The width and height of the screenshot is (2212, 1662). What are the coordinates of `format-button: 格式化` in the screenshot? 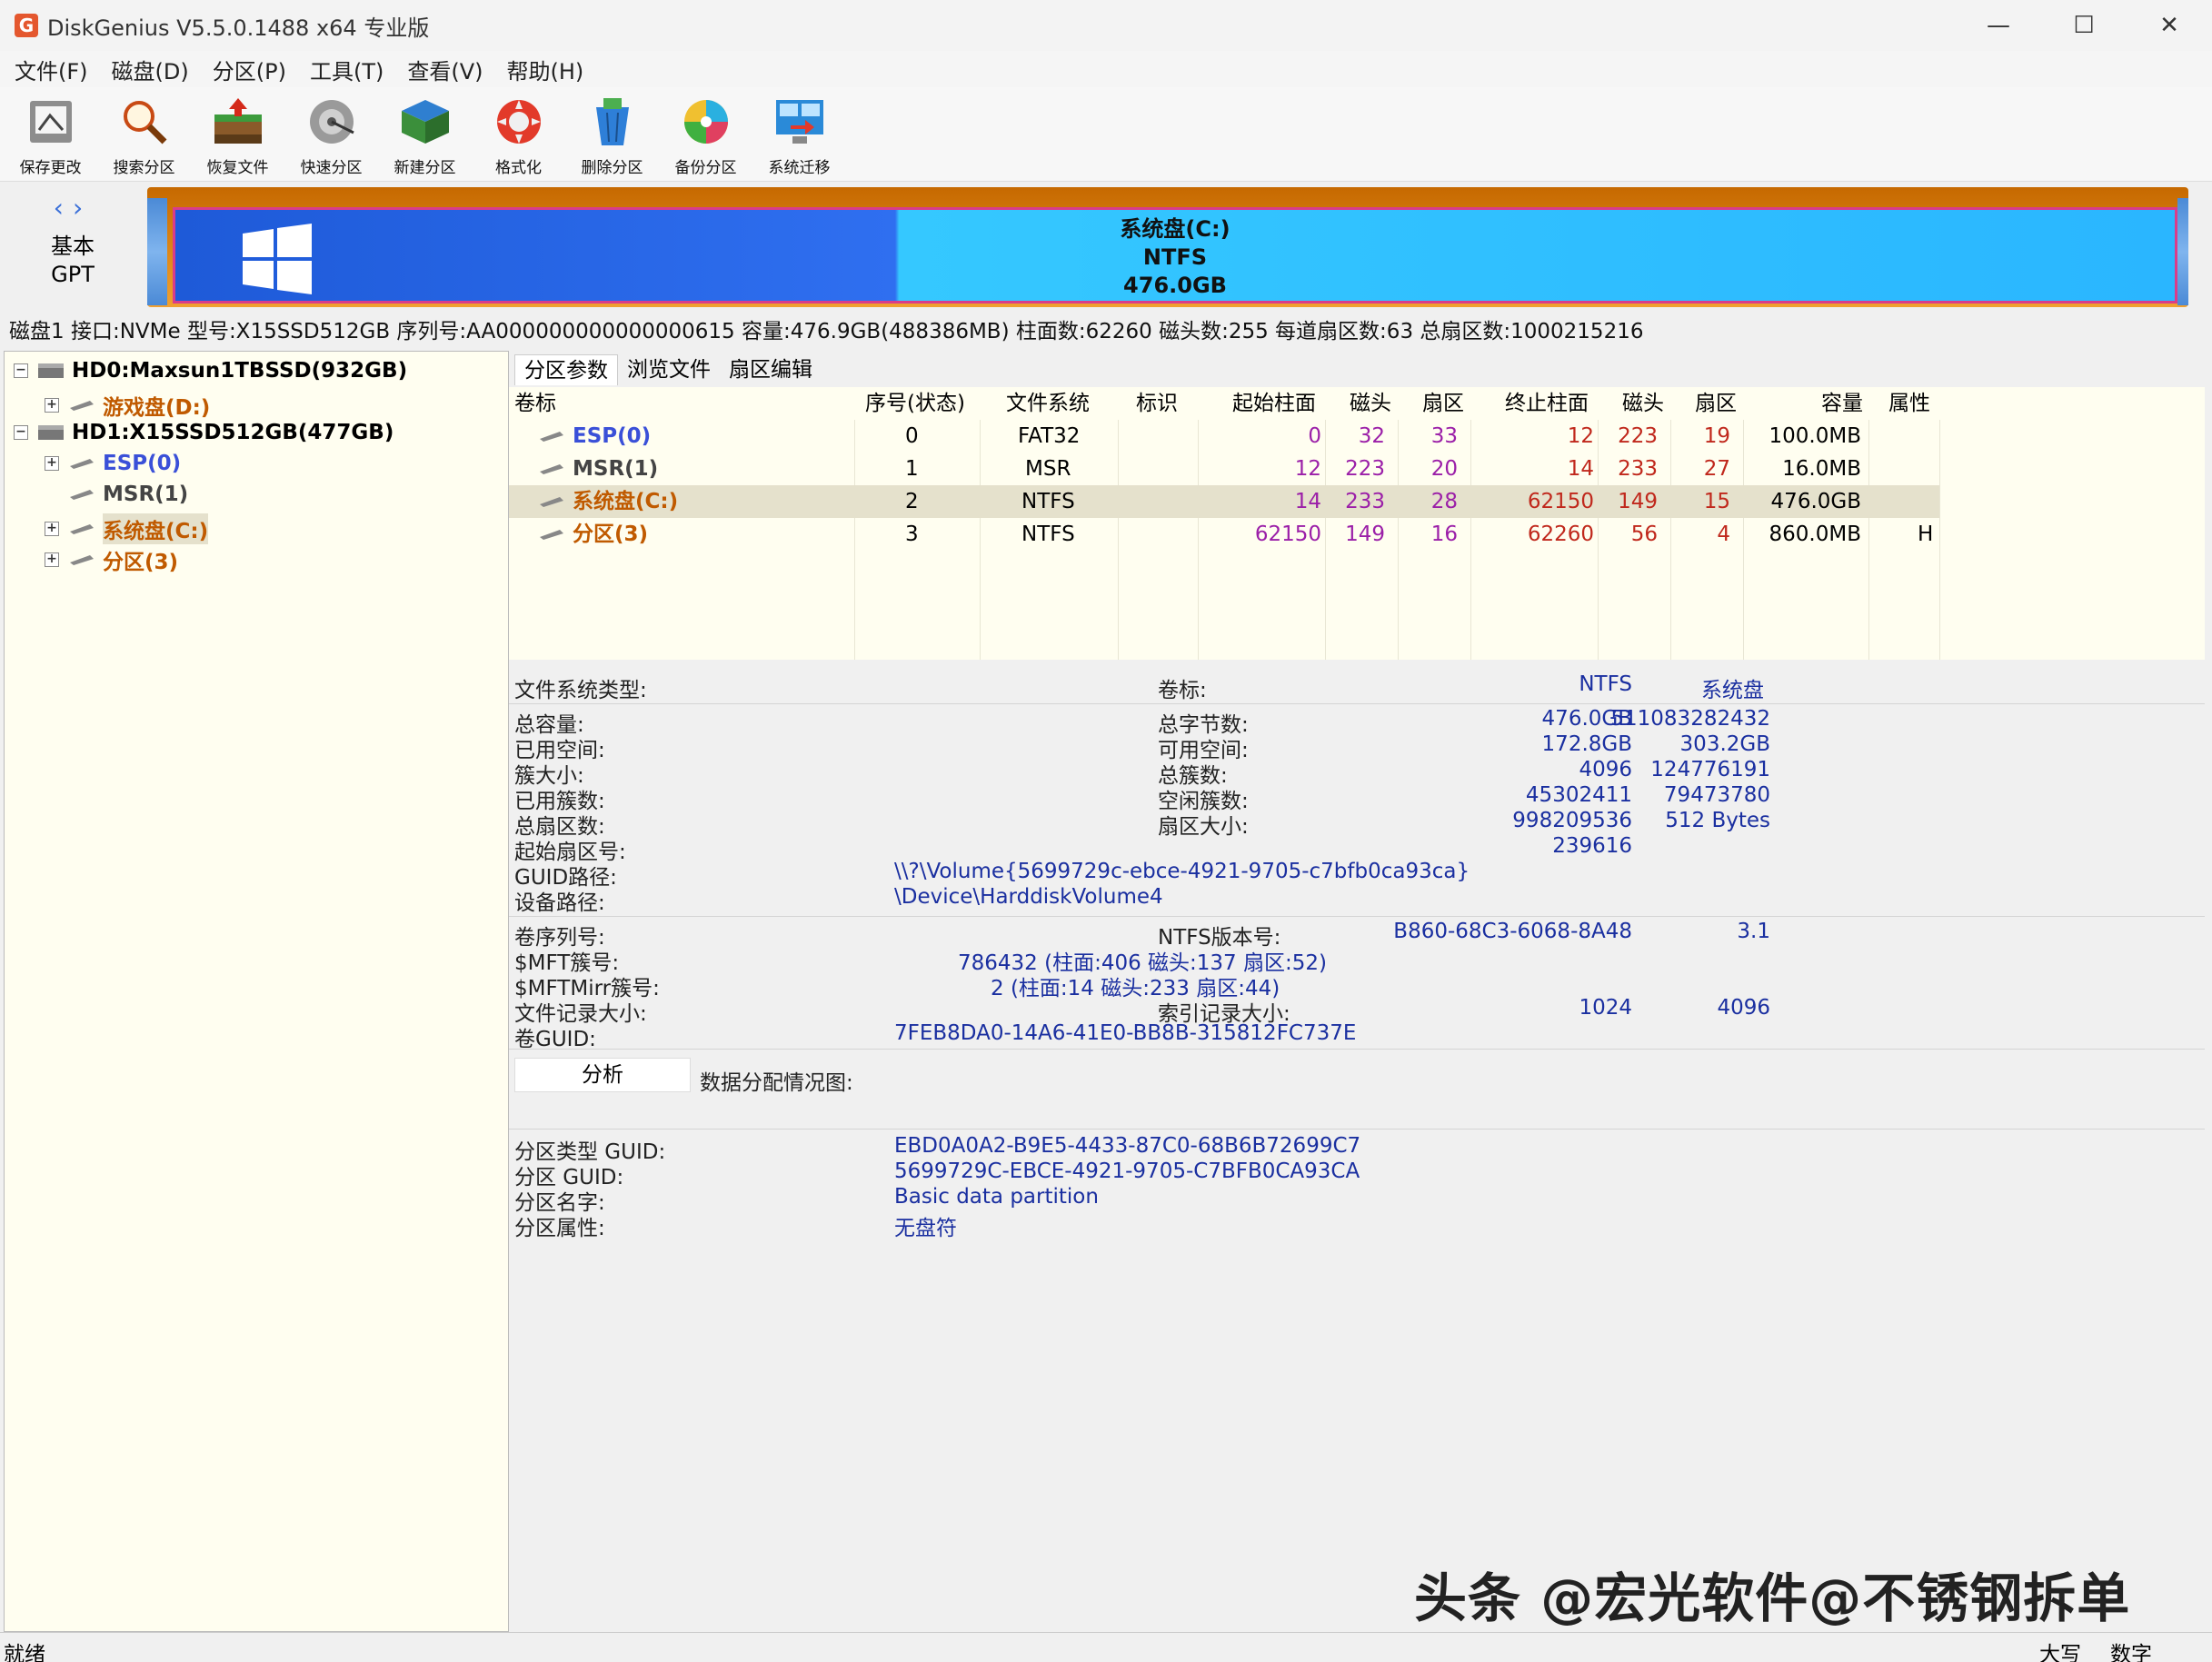 It's located at (518, 132).